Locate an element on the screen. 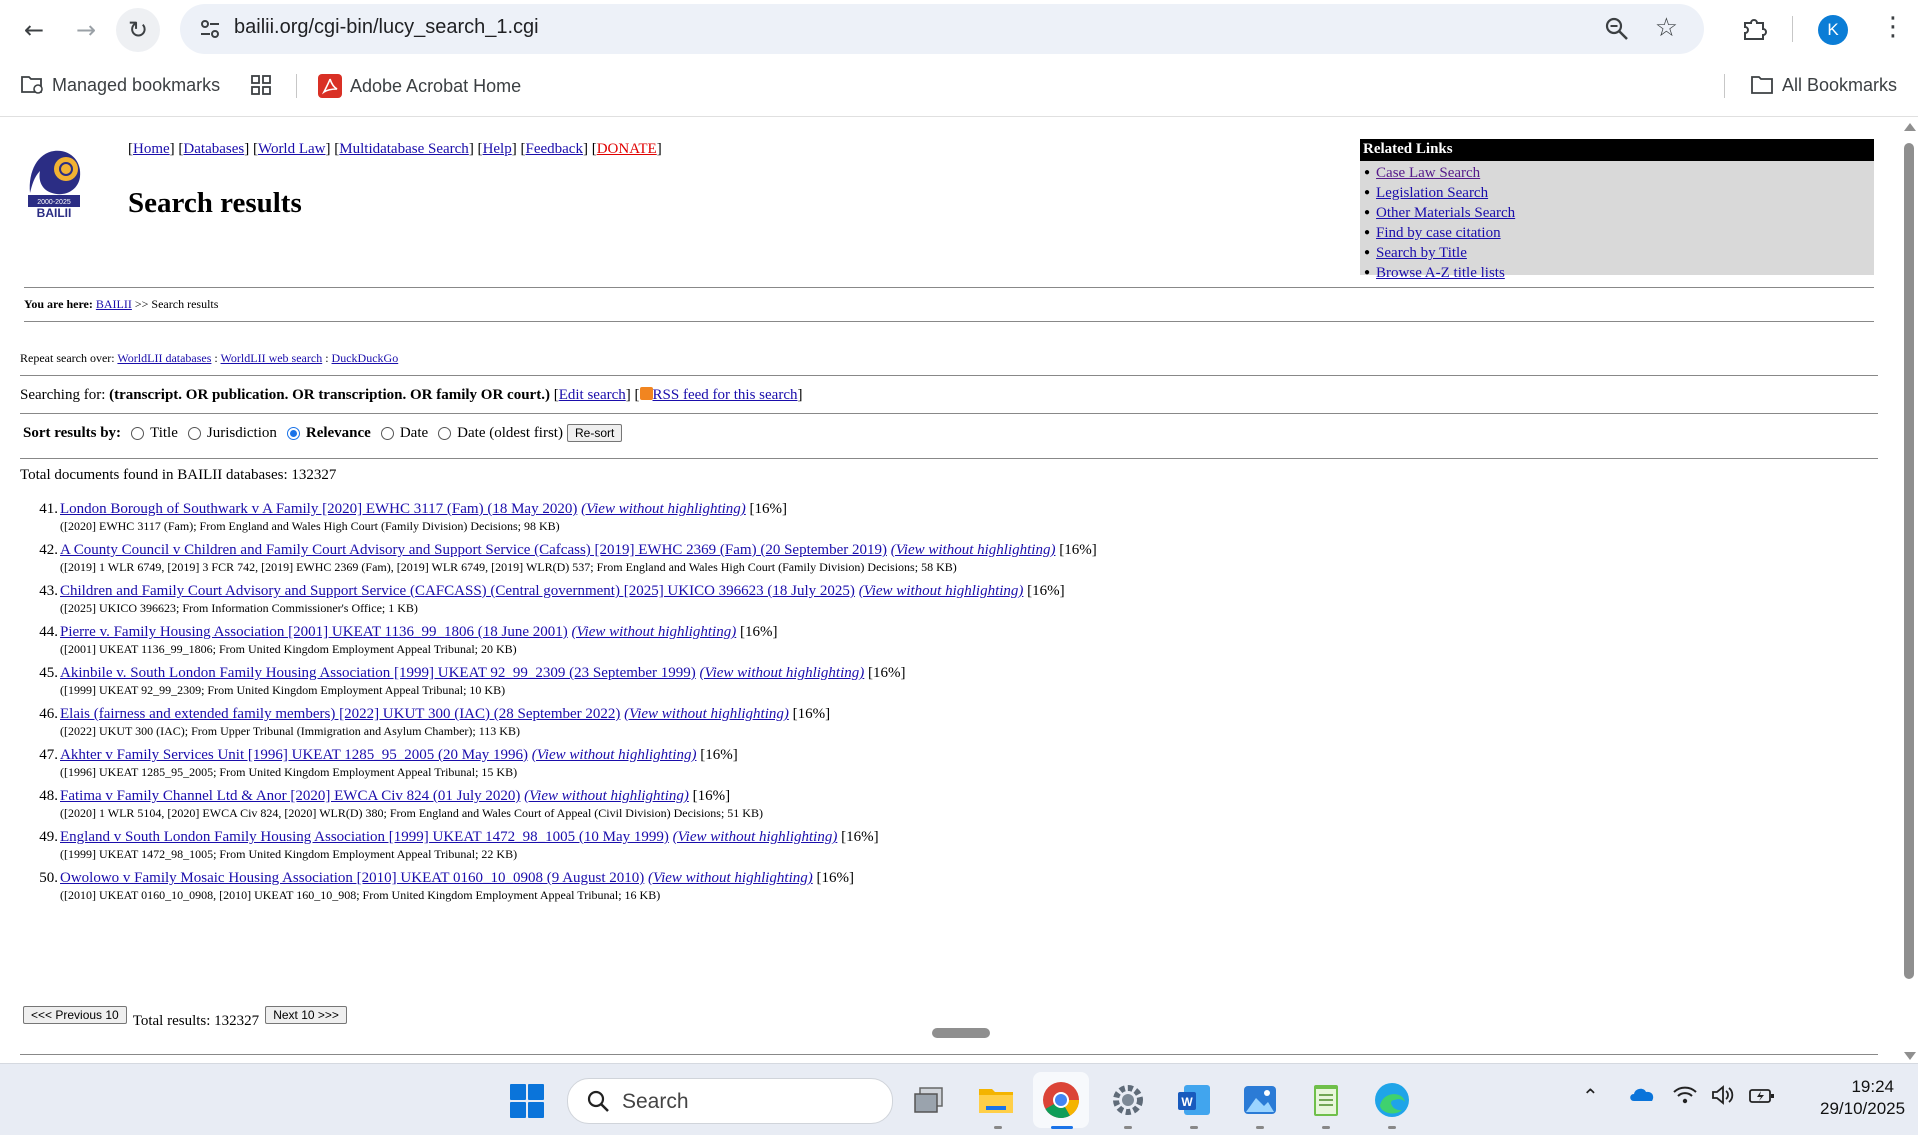 This screenshot has height=1135, width=1918. profile-avatar: K is located at coordinates (1833, 30).